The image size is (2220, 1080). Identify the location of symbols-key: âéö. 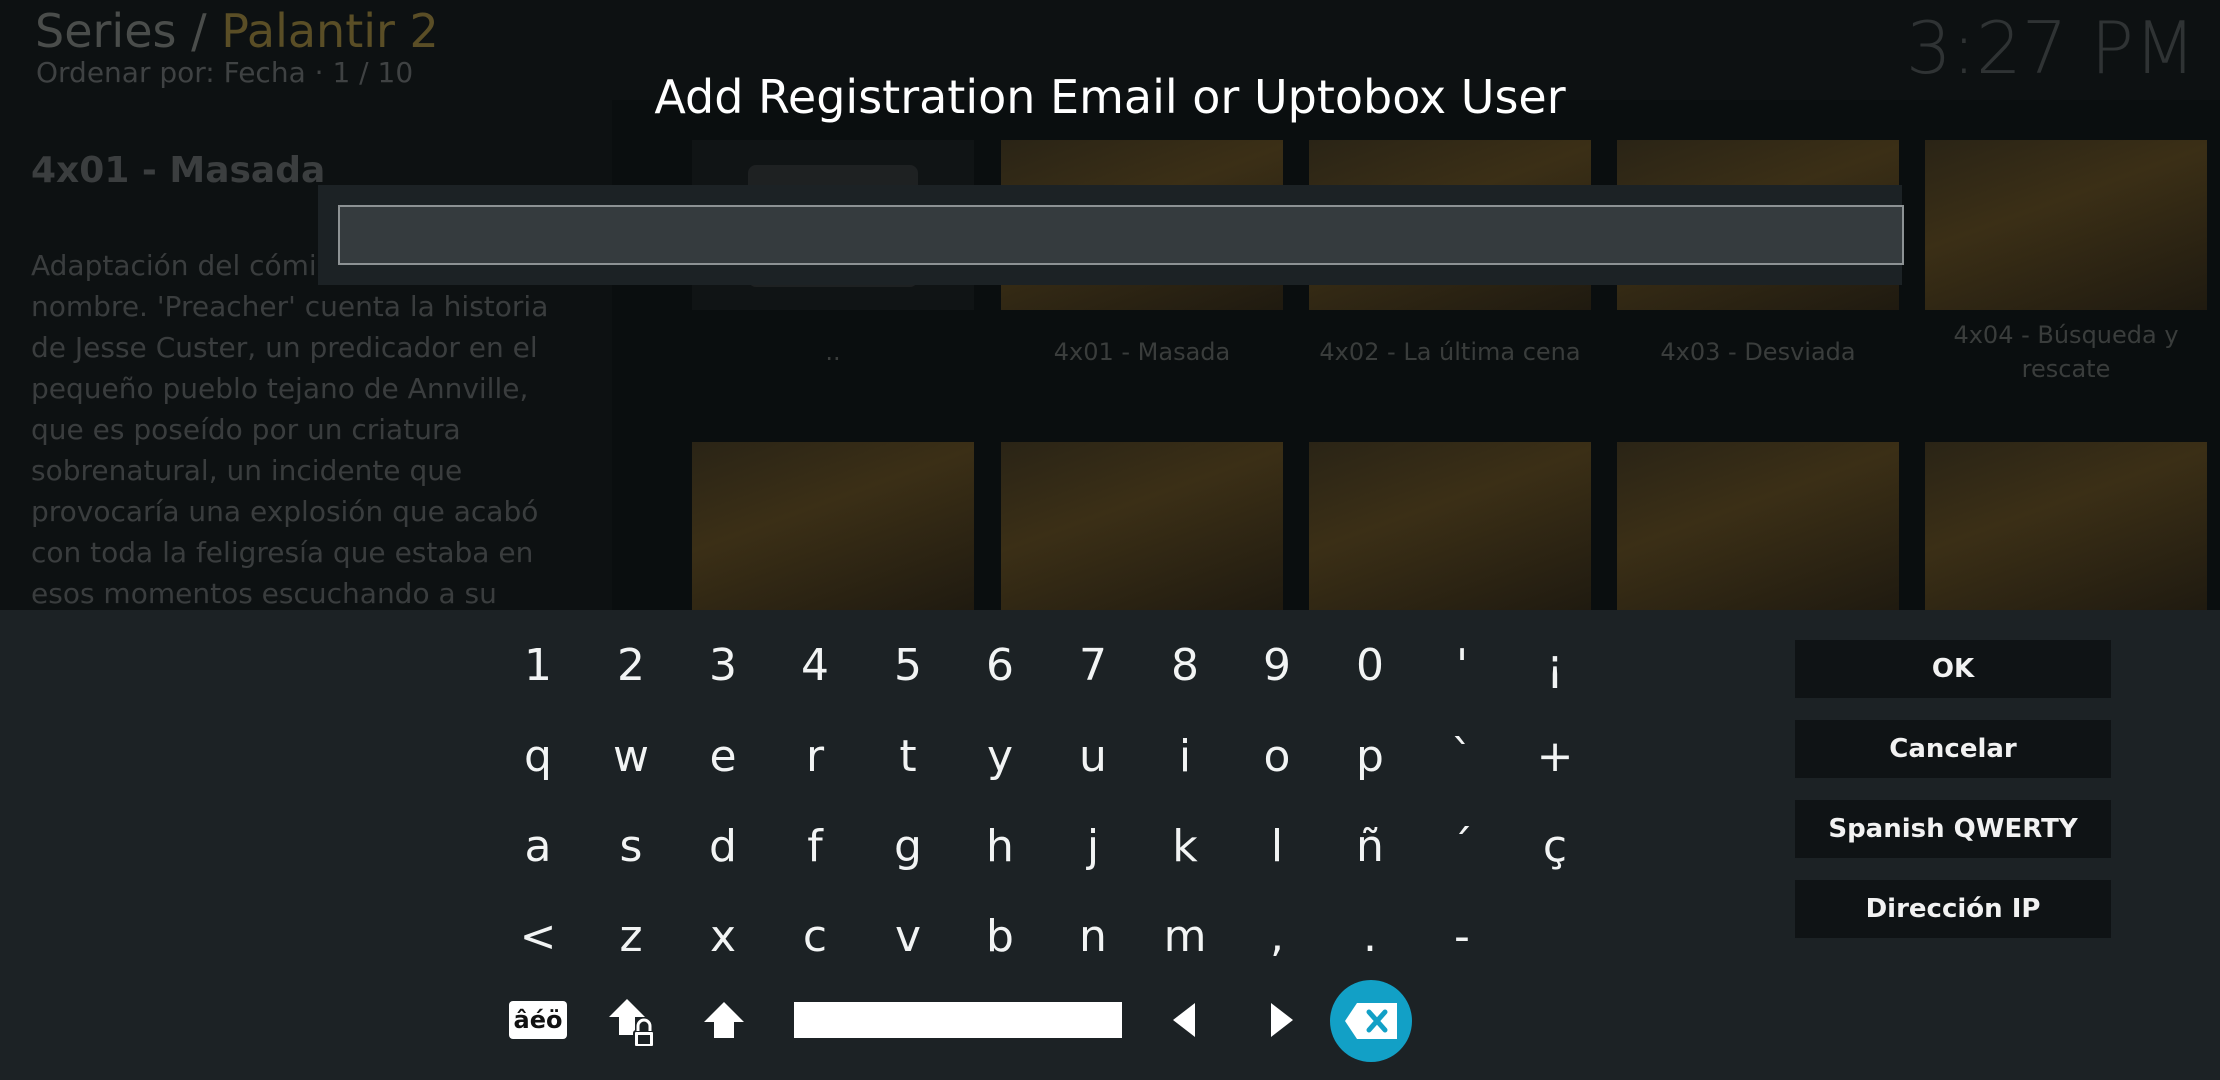
(538, 1020).